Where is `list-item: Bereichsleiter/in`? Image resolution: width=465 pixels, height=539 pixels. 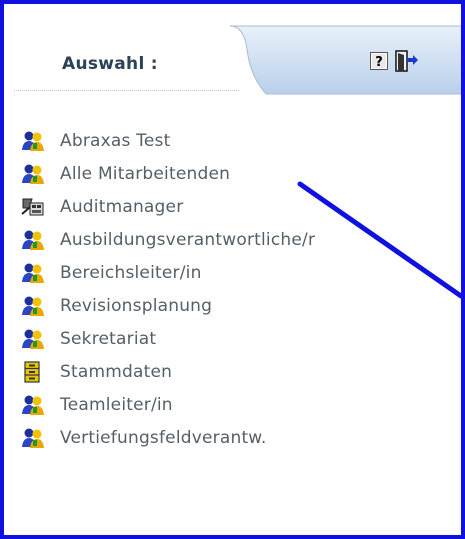
list-item: Bereichsleiter/in is located at coordinates (167, 272).